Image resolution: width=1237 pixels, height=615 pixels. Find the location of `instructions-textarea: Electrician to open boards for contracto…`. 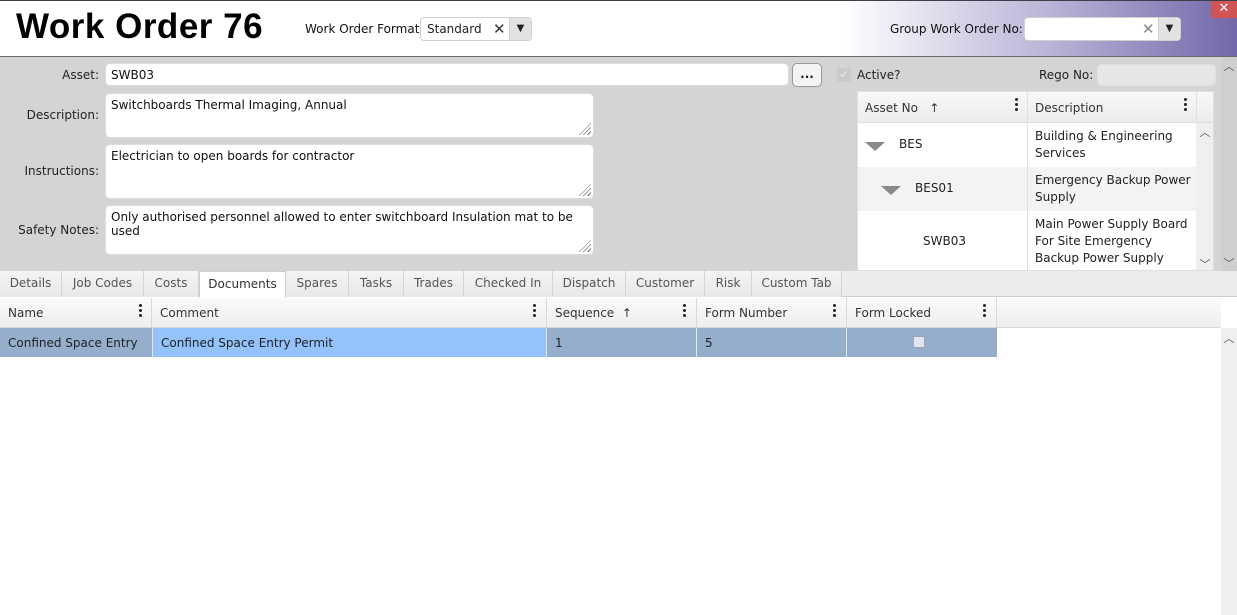

instructions-textarea: Electrician to open boards for contracto… is located at coordinates (349, 171).